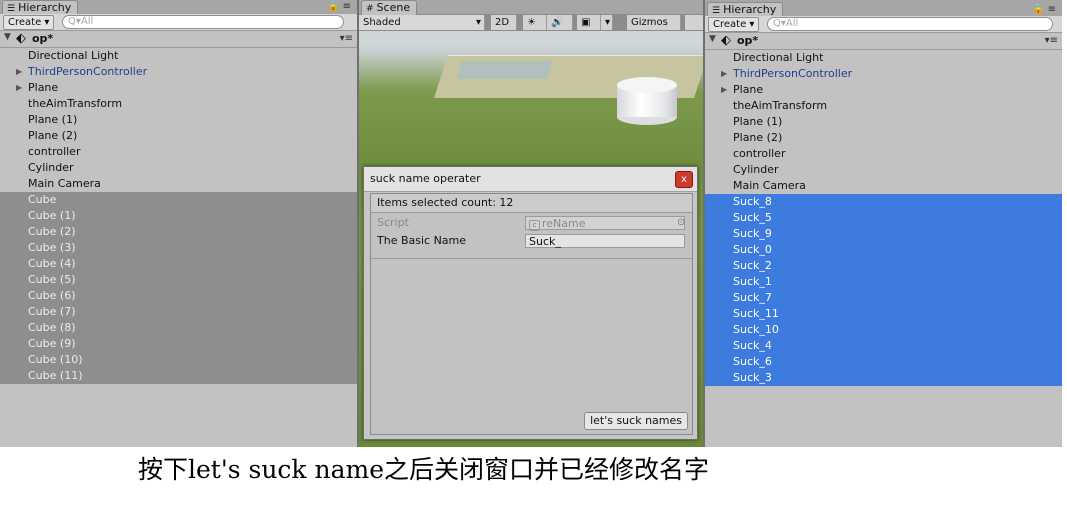 Image resolution: width=1067 pixels, height=511 pixels. What do you see at coordinates (178, 232) in the screenshot?
I see `hierarchy-item: Cube (2)` at bounding box center [178, 232].